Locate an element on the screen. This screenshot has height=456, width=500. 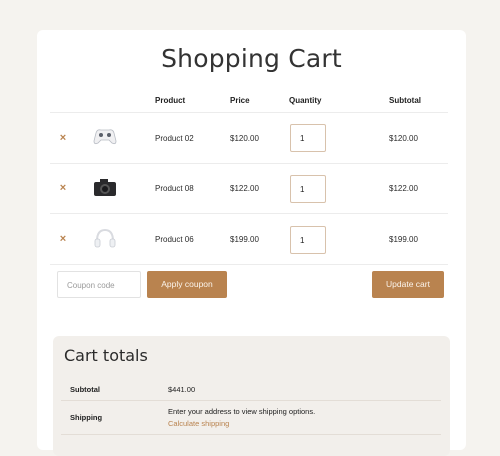
game-controller-icon is located at coordinates (105, 136).